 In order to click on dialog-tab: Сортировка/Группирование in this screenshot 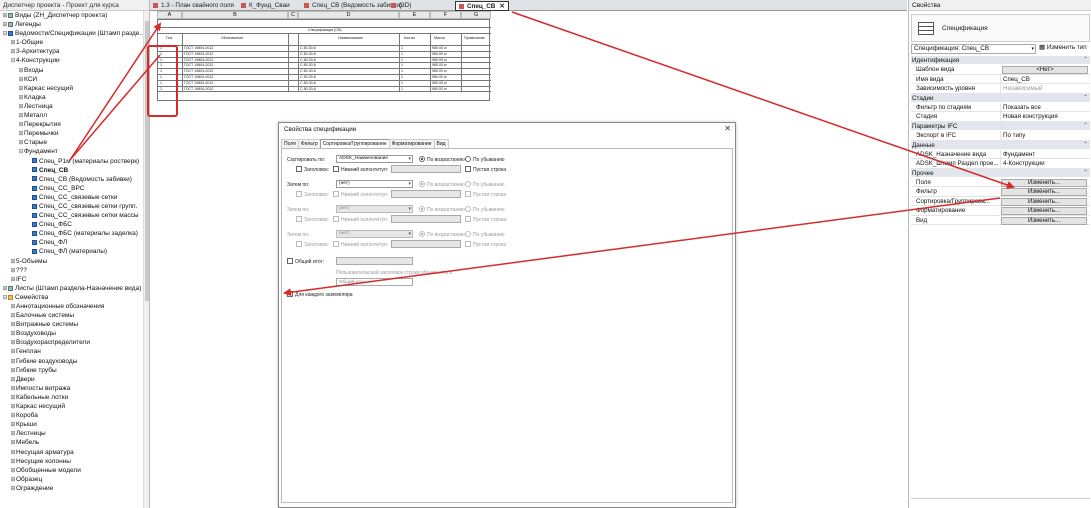, I will do `click(354, 143)`.